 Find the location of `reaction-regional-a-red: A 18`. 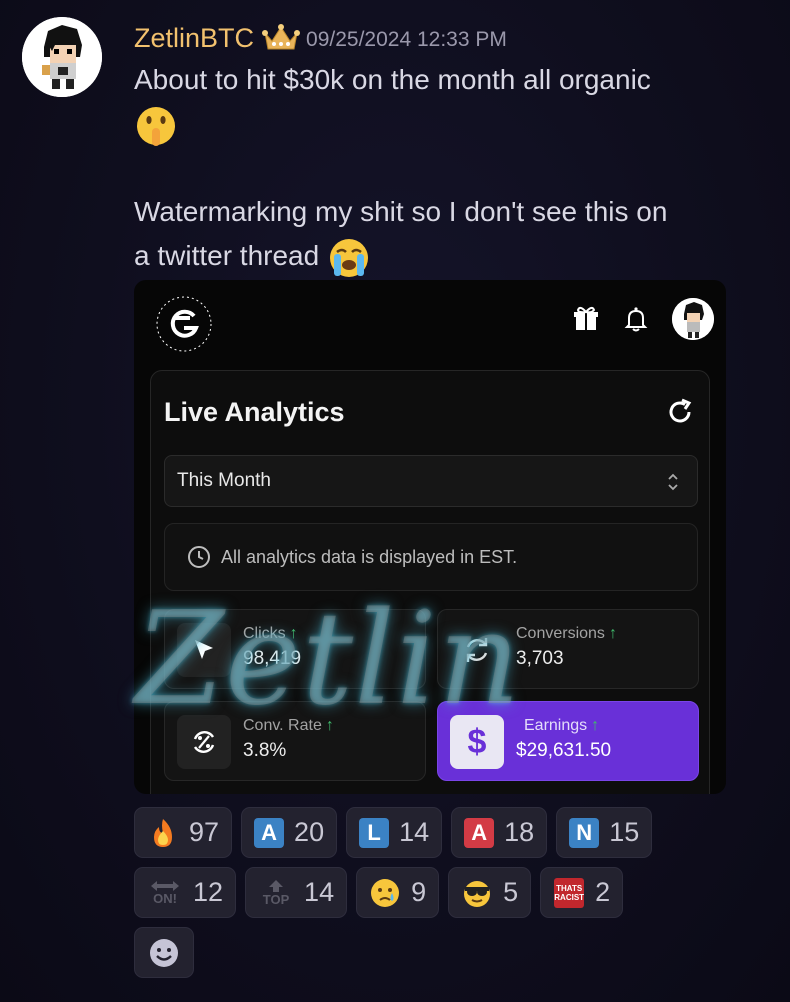

reaction-regional-a-red: A 18 is located at coordinates (499, 832).